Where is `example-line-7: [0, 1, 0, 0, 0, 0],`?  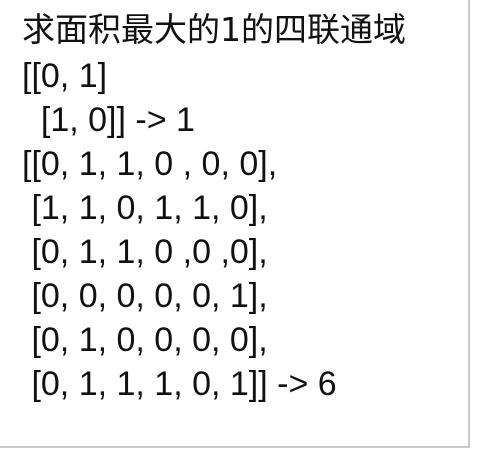
example-line-7: [0, 1, 0, 0, 0, 0], is located at coordinates (145, 340).